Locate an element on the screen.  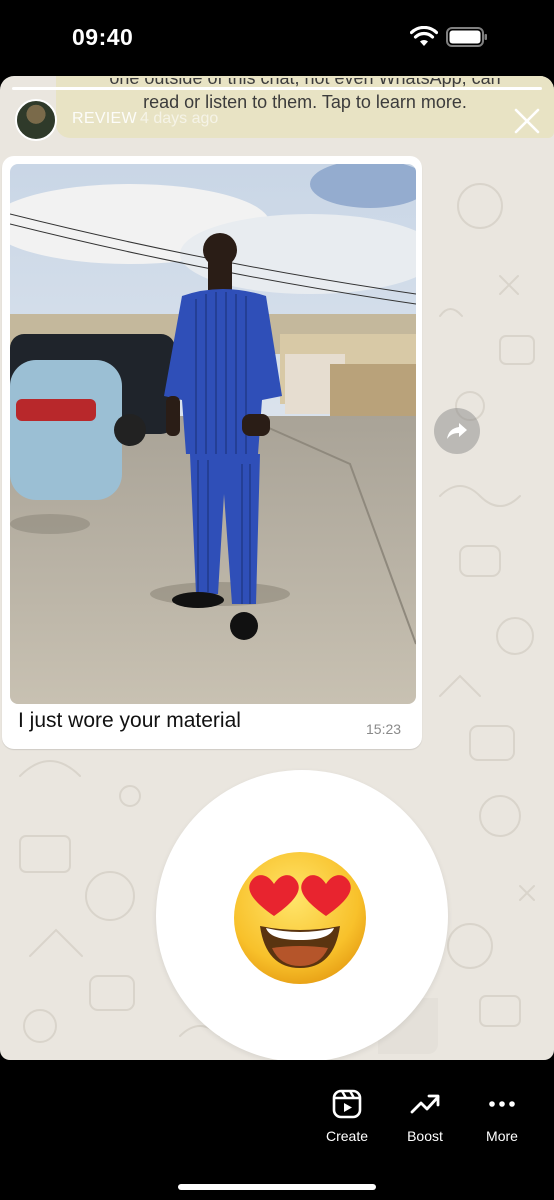
home-indicator is located at coordinates (277, 1187).